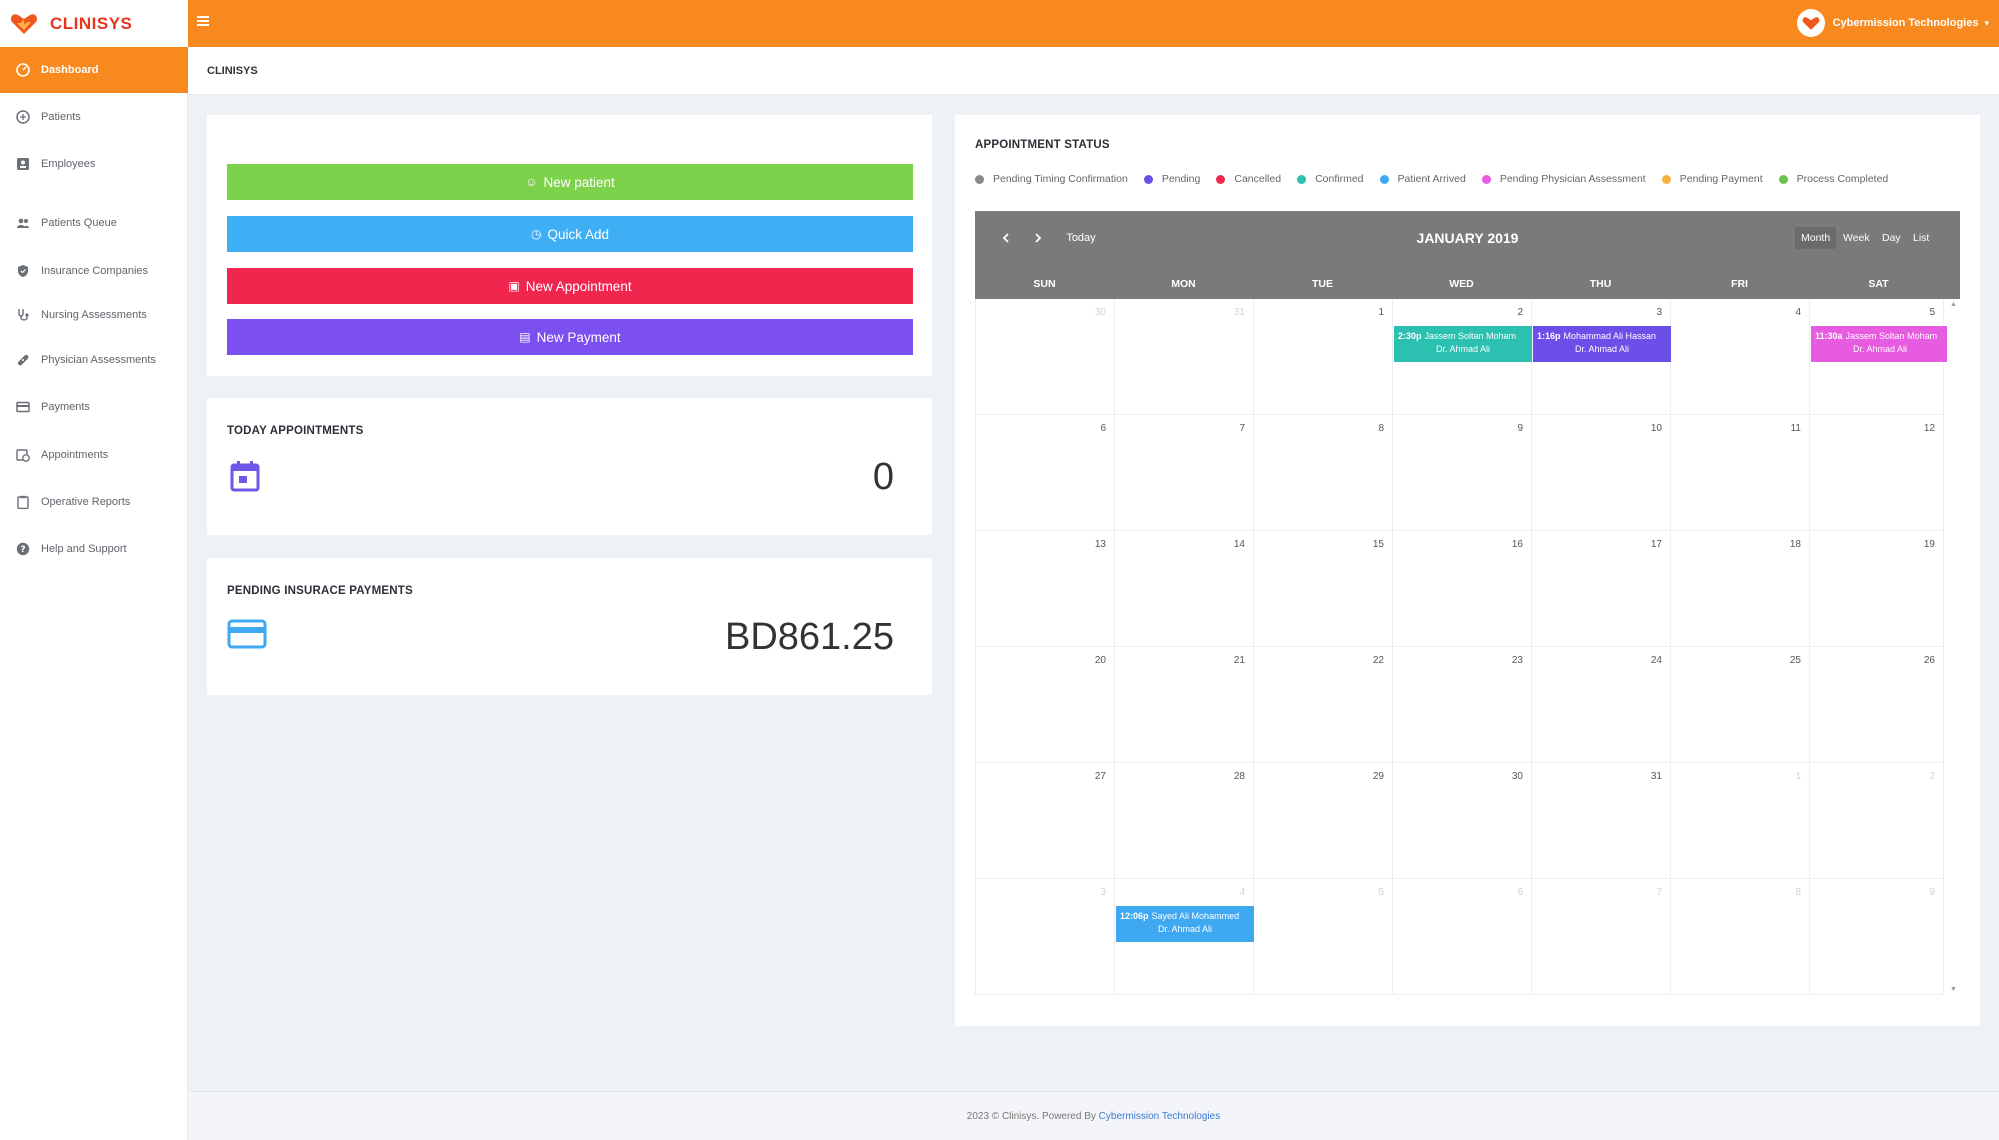 The image size is (1999, 1140). What do you see at coordinates (1239, 776) in the screenshot?
I see `day-number: 28` at bounding box center [1239, 776].